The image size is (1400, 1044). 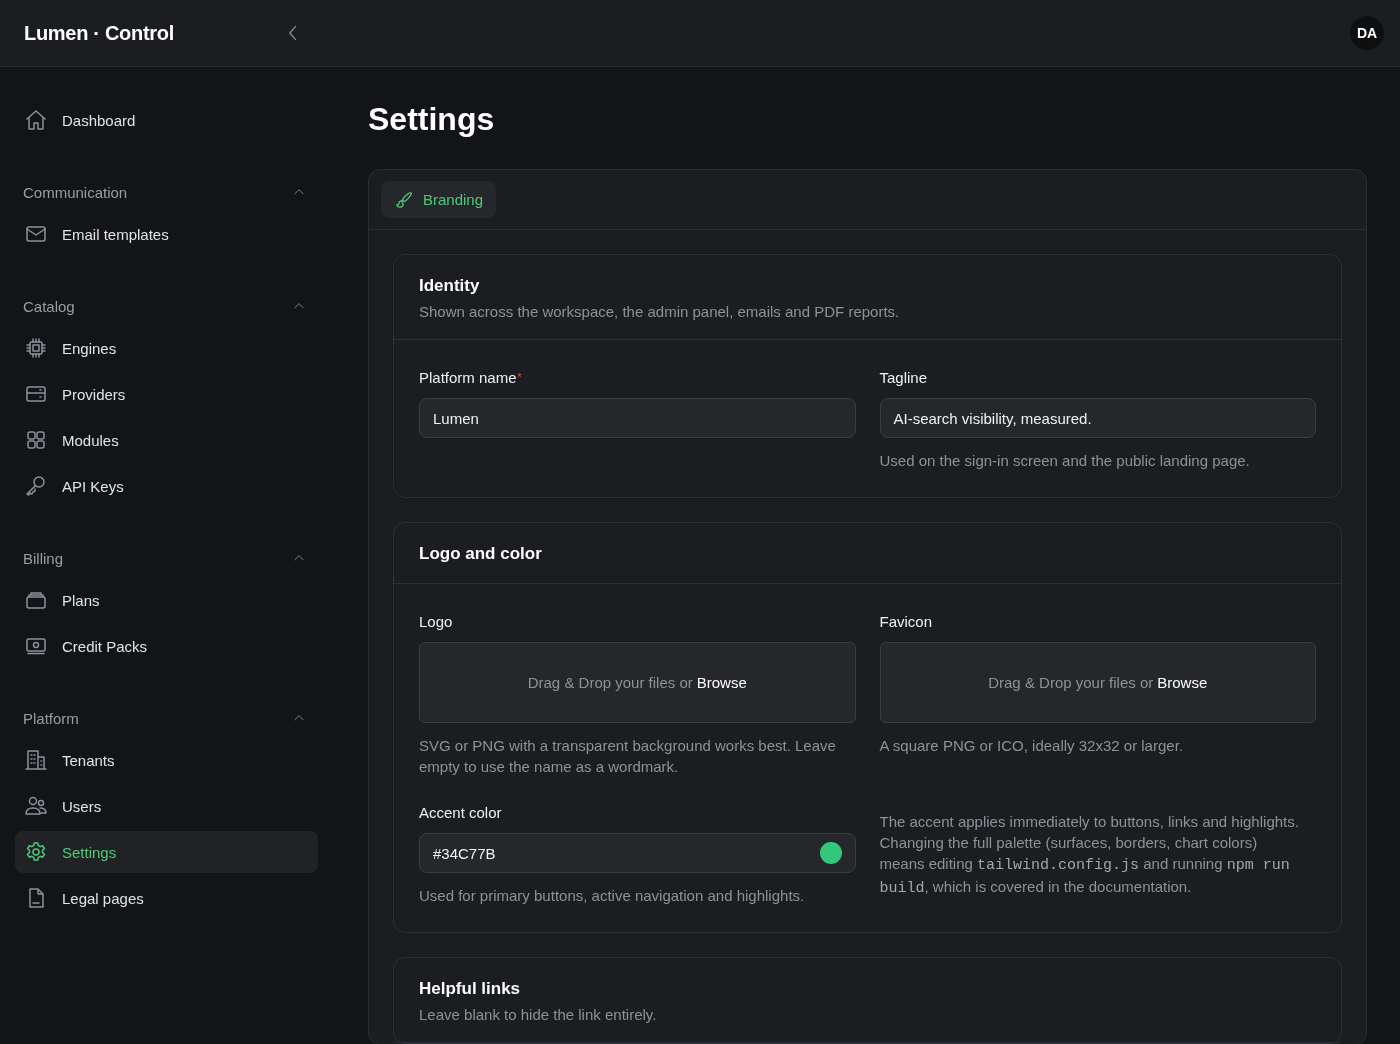 I want to click on sidebar-item: API Keys, so click(x=166, y=486).